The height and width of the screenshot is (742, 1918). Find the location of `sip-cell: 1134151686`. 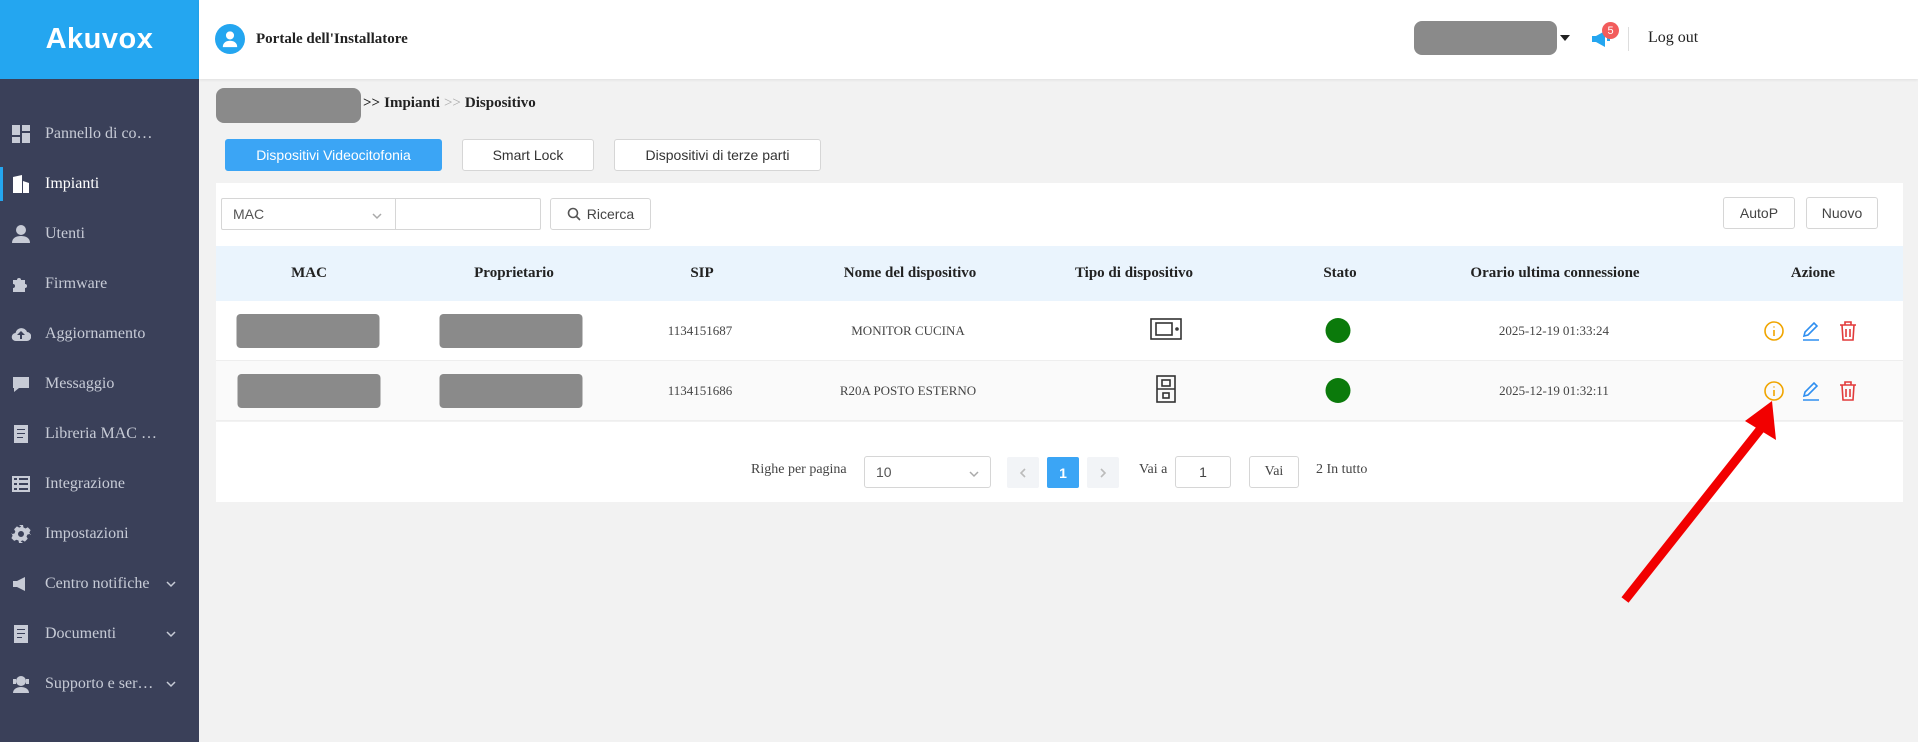

sip-cell: 1134151686 is located at coordinates (700, 390).